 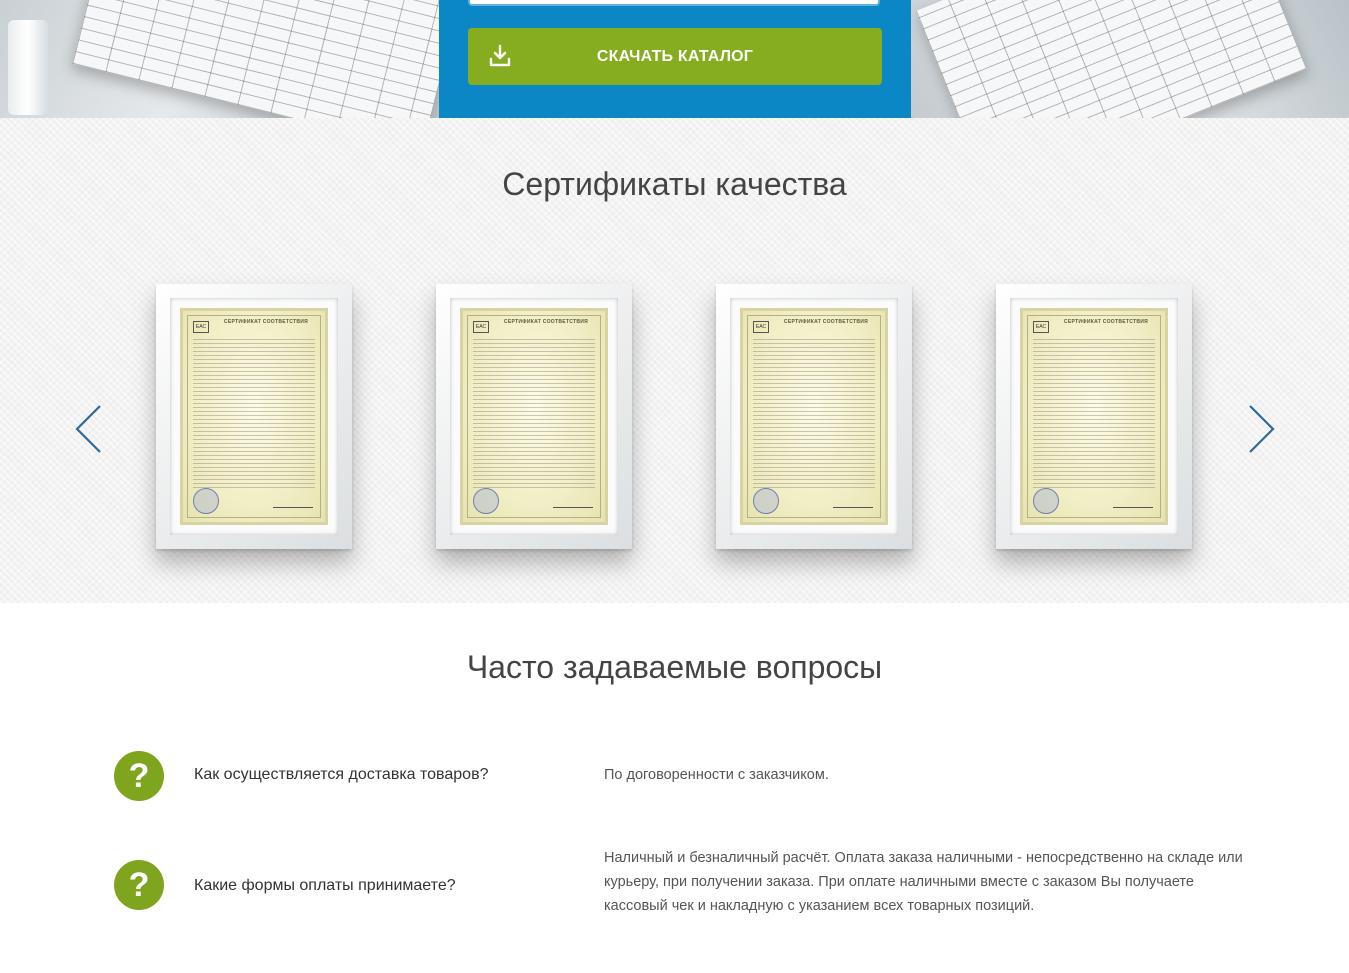 I want to click on download-icon, so click(x=500, y=55).